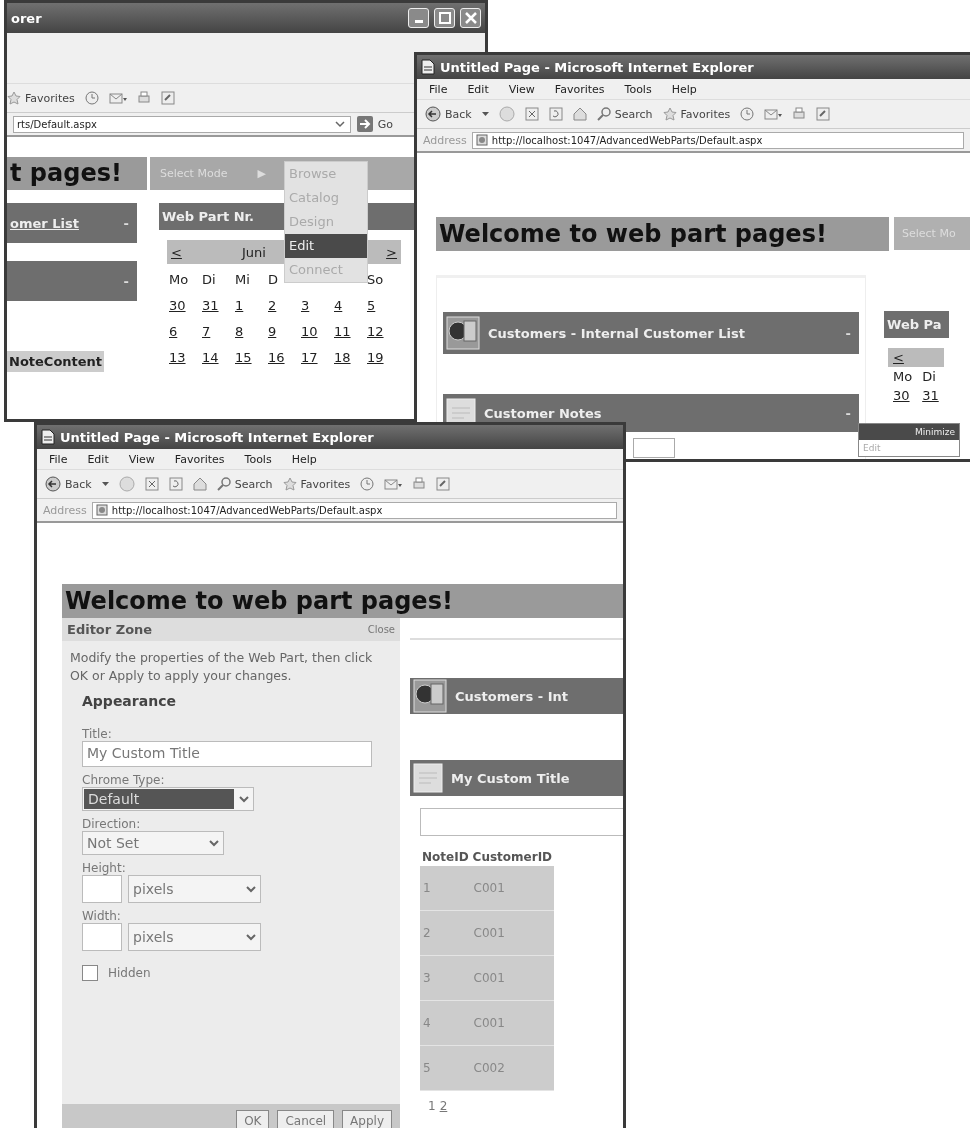 This screenshot has height=1128, width=970. Describe the element at coordinates (308, 331) in the screenshot. I see `date-link: 10` at that location.